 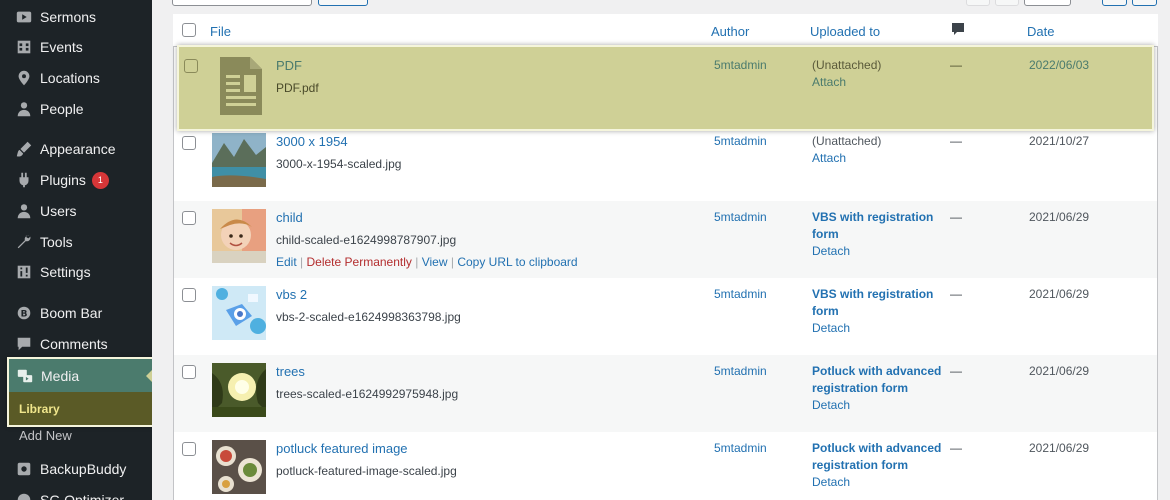 I want to click on sidebar-item-comments: Comments, so click(x=76, y=344).